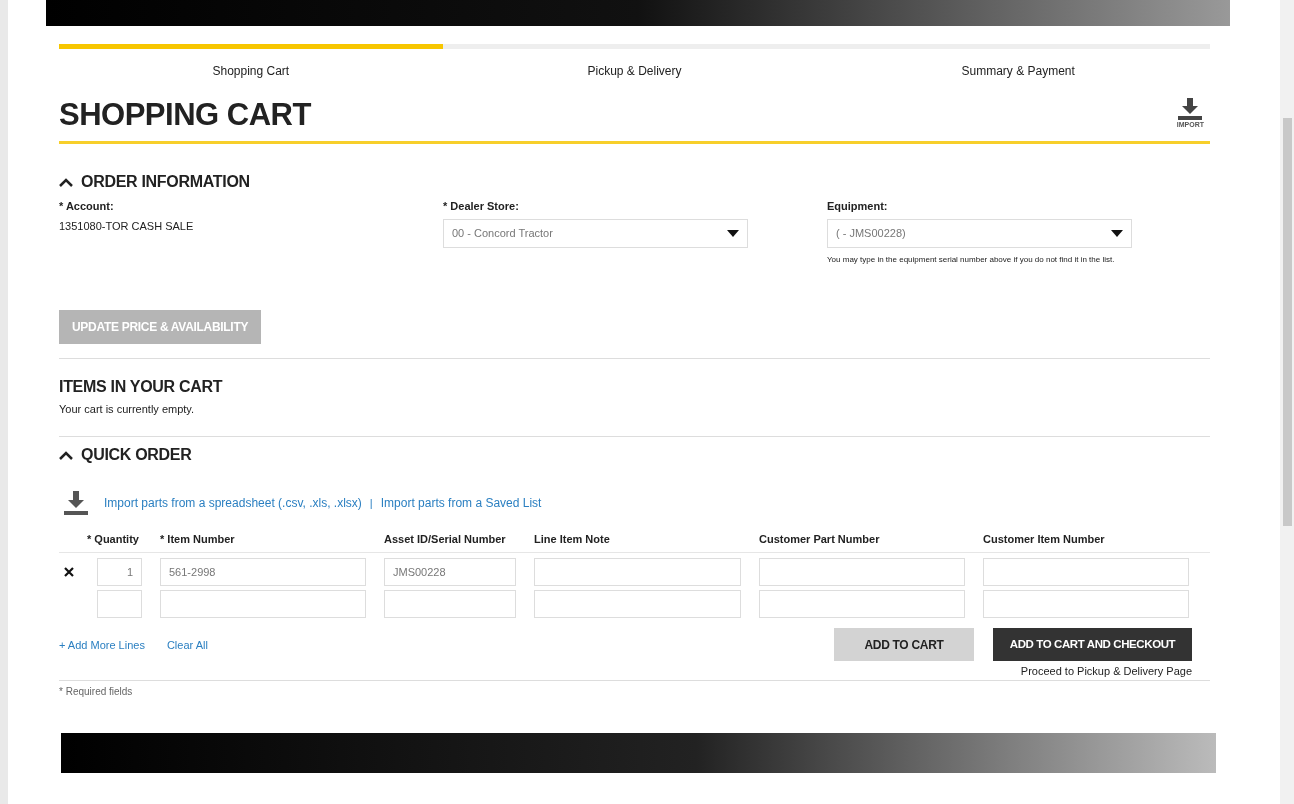  I want to click on section-heading: ORDER INFORMATION, so click(165, 182).